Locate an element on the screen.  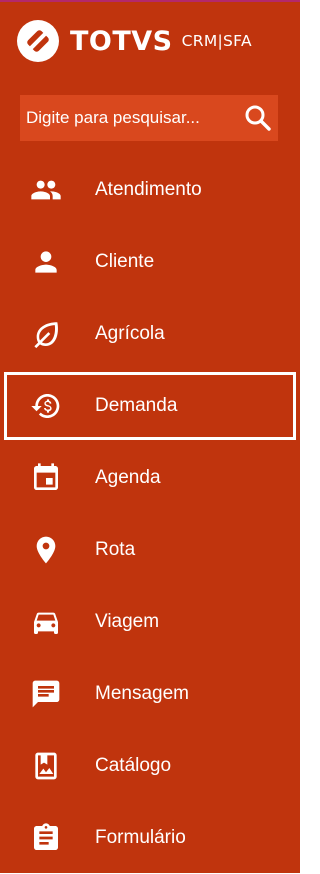
nav-item-demanda: Demanda is located at coordinates (150, 406).